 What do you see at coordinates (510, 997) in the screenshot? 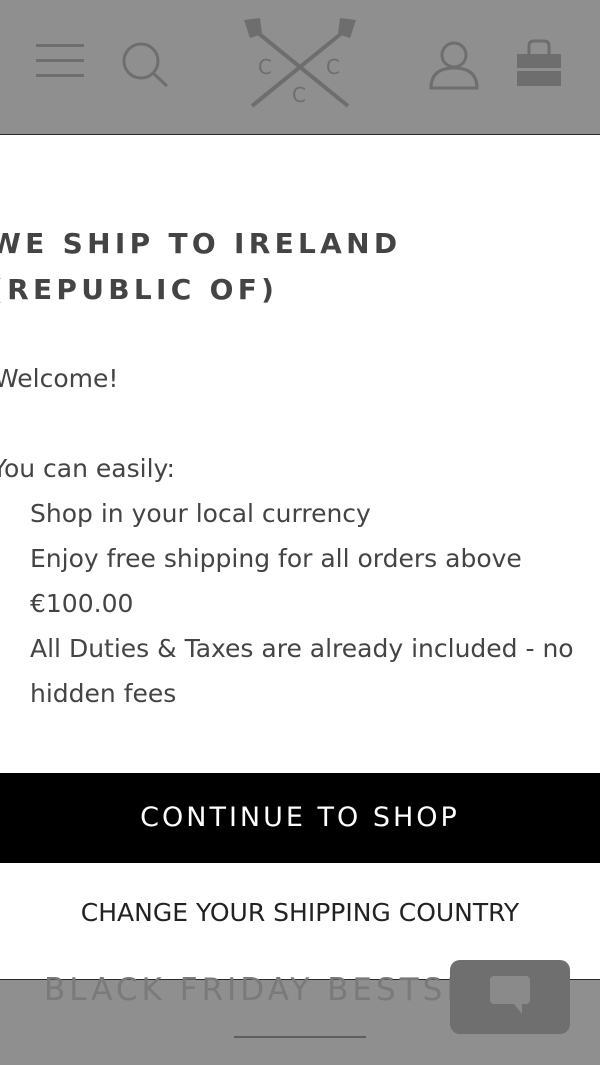
I see `chat-button` at bounding box center [510, 997].